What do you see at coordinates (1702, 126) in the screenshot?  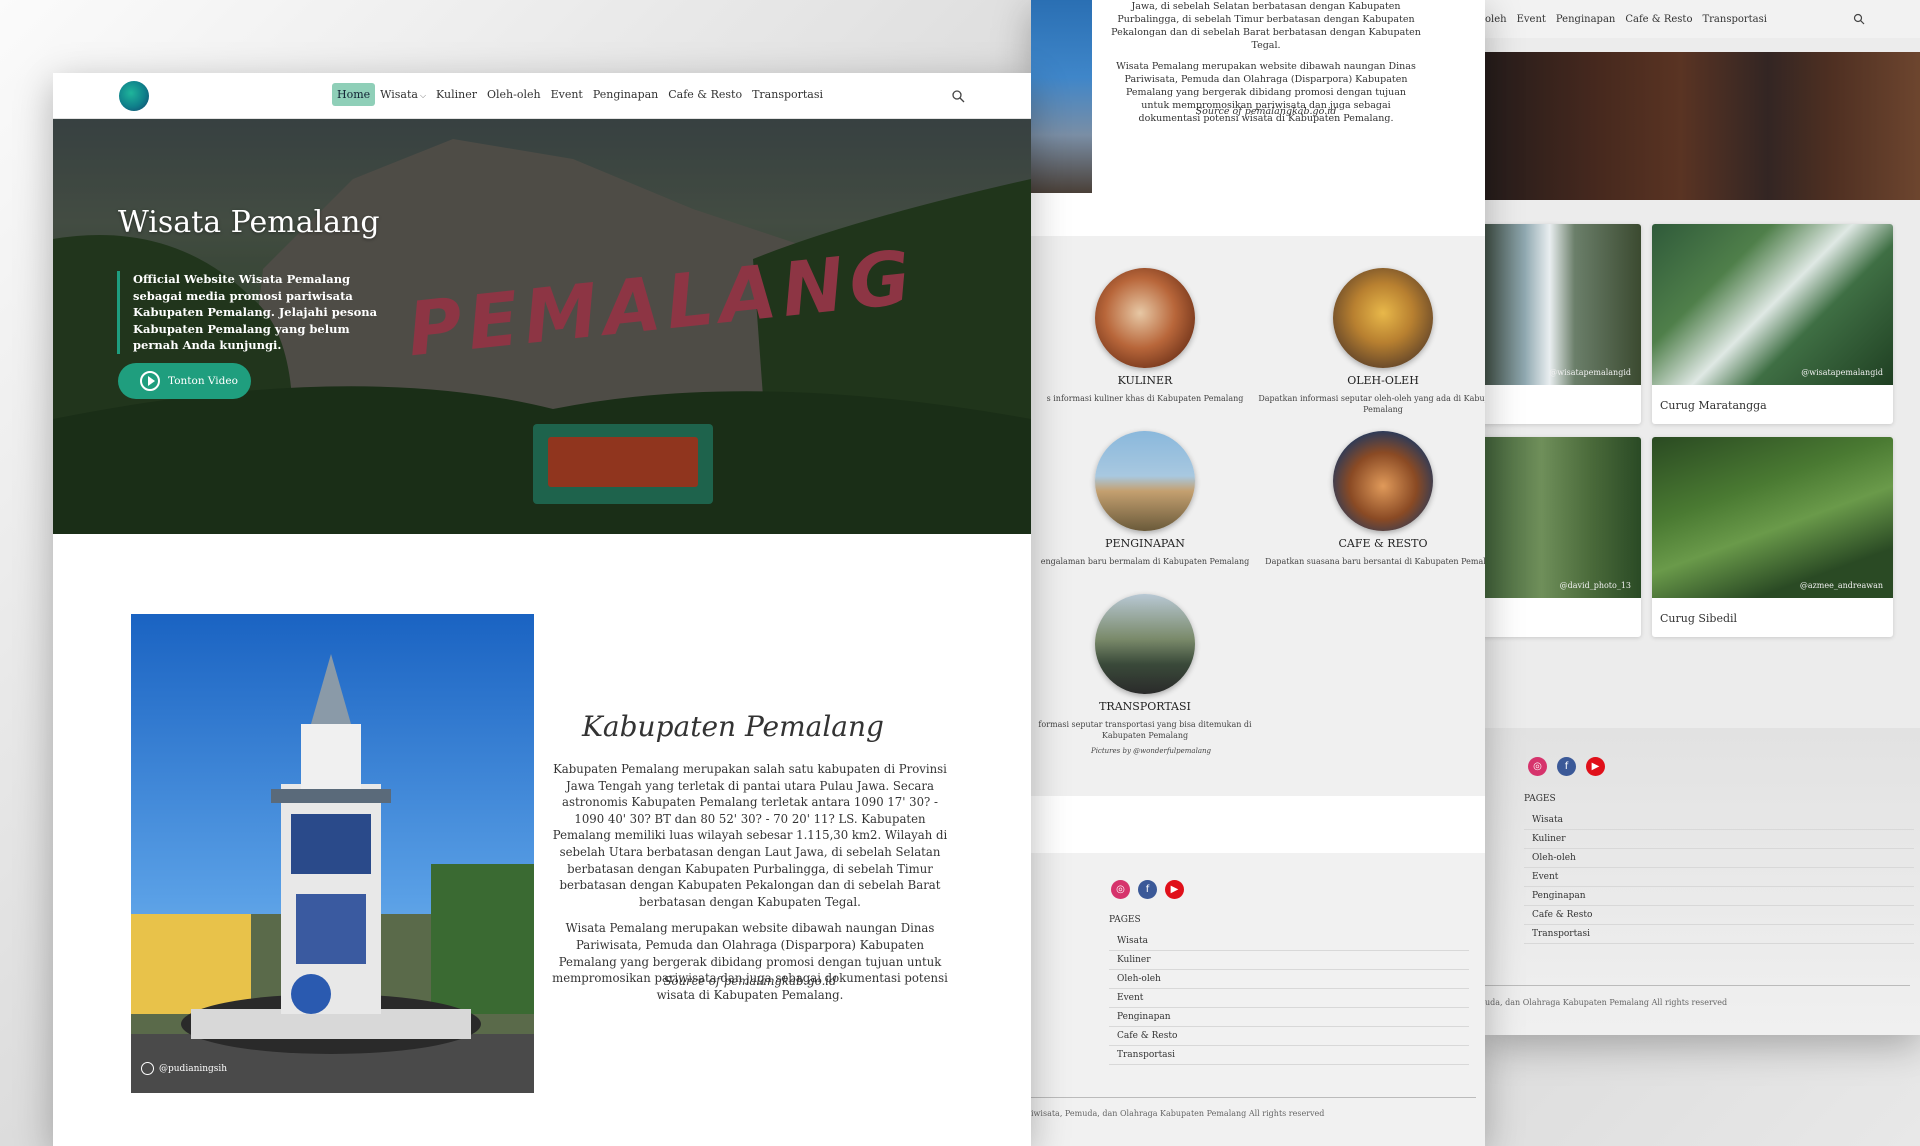 I see `right-hero-image` at bounding box center [1702, 126].